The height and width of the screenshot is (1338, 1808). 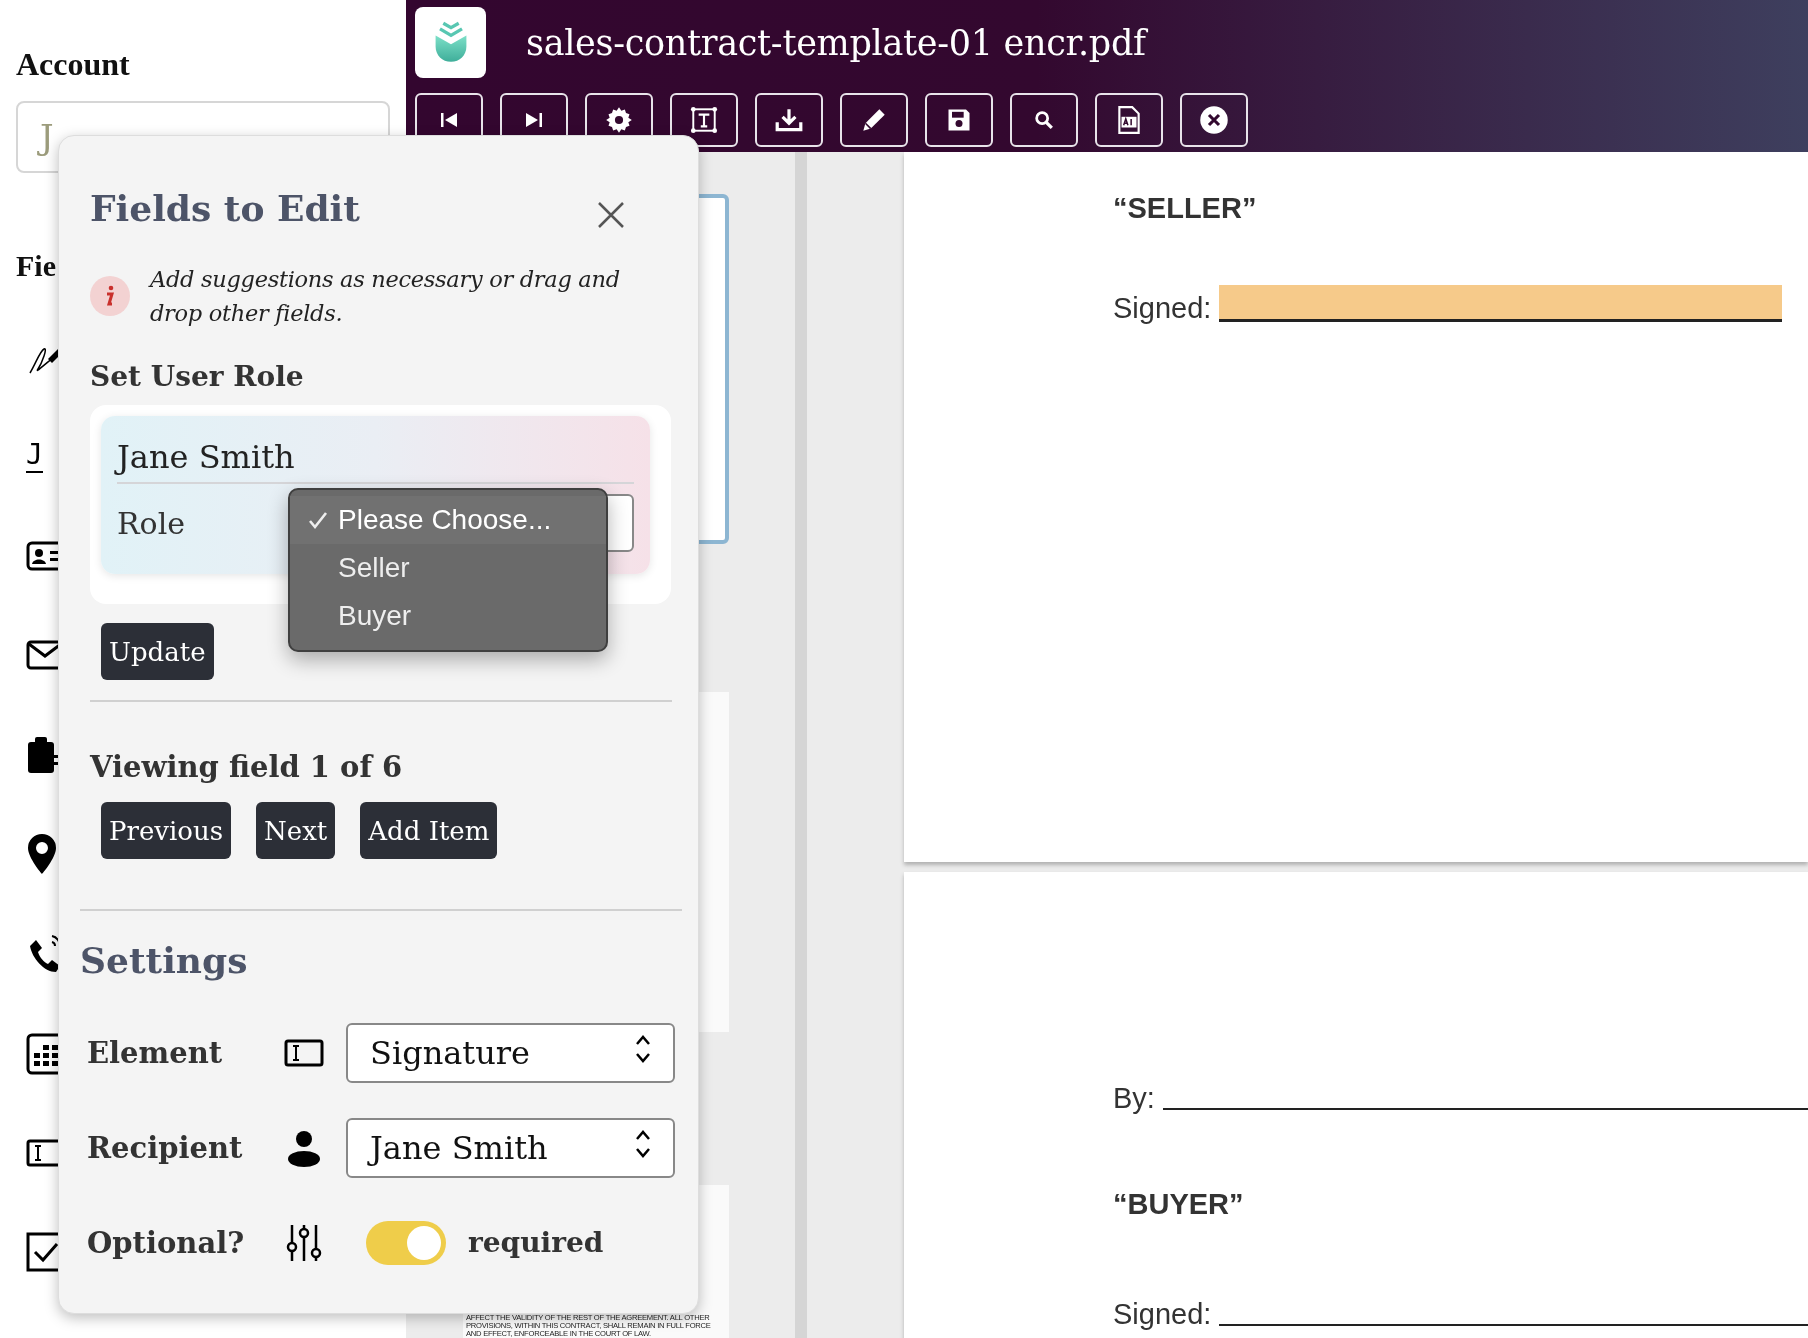 What do you see at coordinates (1134, 1098) in the screenshot?
I see `line-label: By:` at bounding box center [1134, 1098].